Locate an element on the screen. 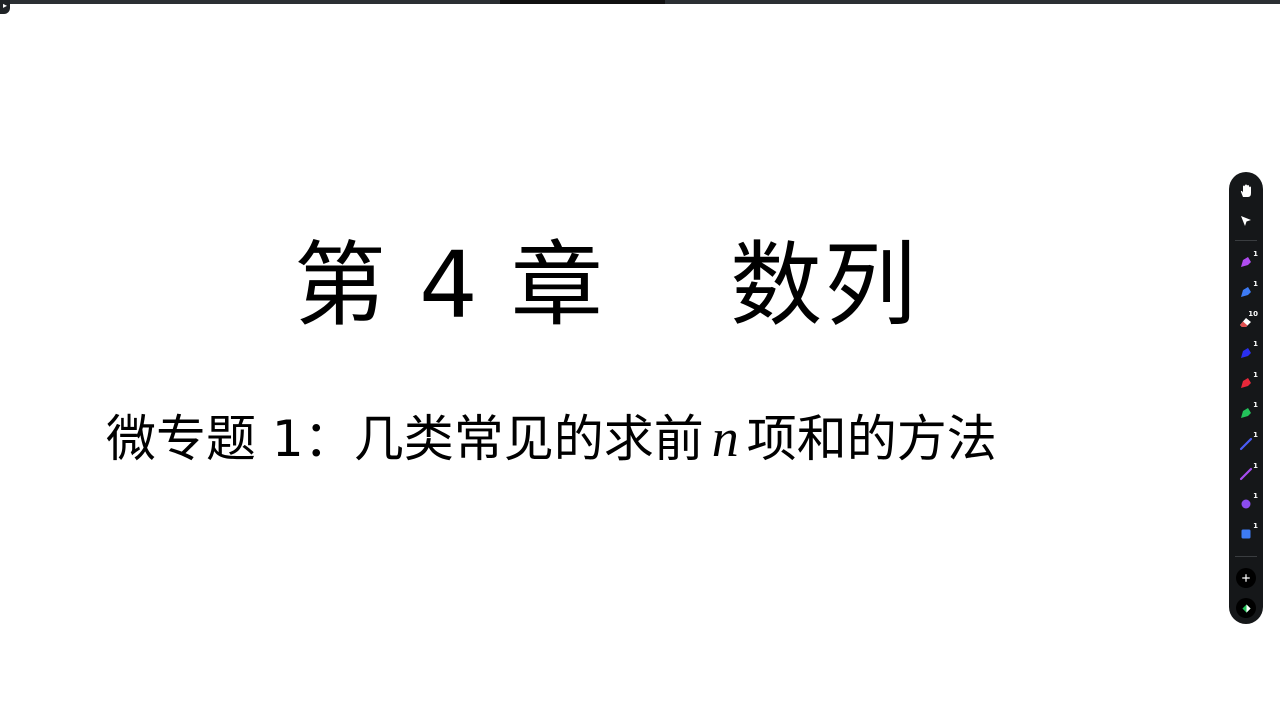 Image resolution: width=1280 pixels, height=720 pixels. drawing-toolbar: 1 1 10 1 1 1 1 1 1 1 is located at coordinates (1246, 398).